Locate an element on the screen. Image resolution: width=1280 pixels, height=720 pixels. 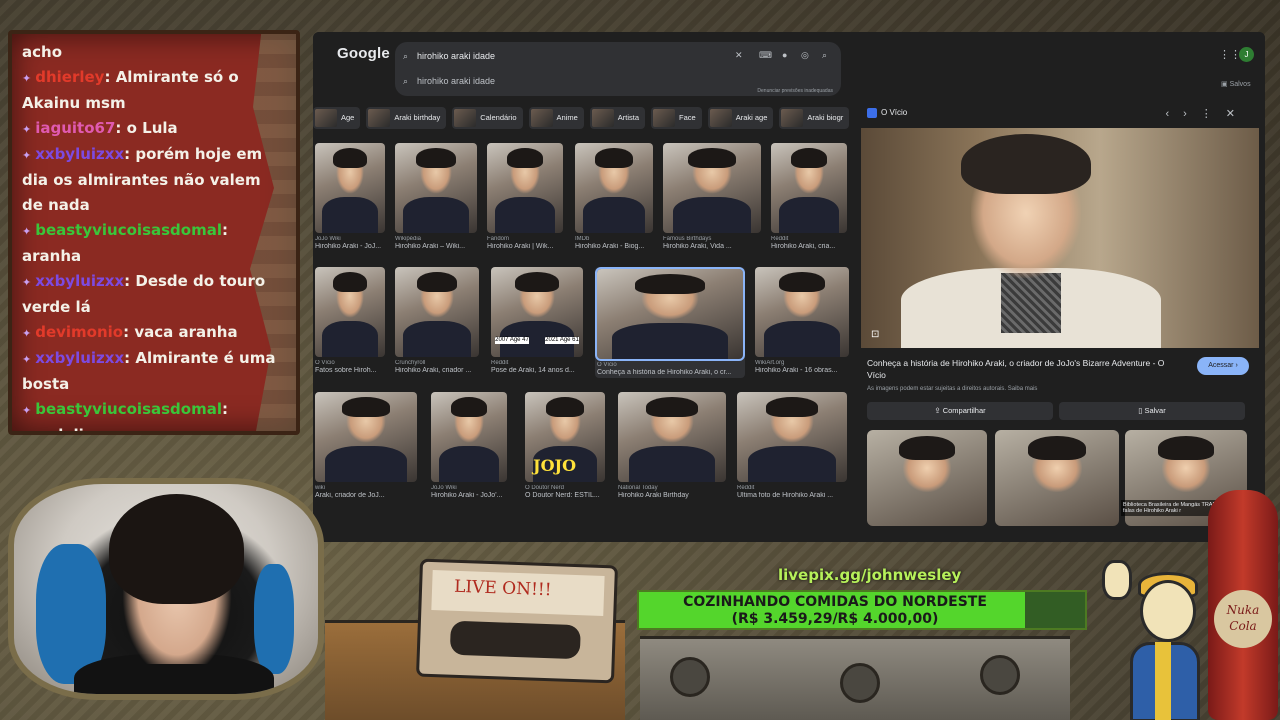
visit-button: Acessar › is located at coordinates (1223, 366).